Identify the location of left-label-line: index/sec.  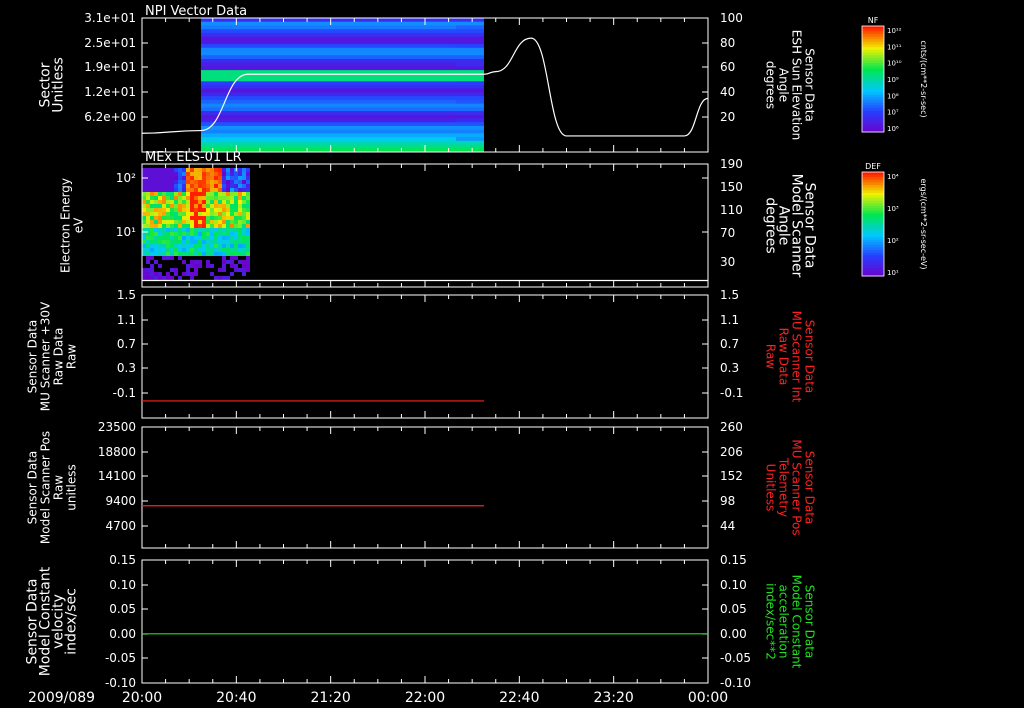
(72, 621).